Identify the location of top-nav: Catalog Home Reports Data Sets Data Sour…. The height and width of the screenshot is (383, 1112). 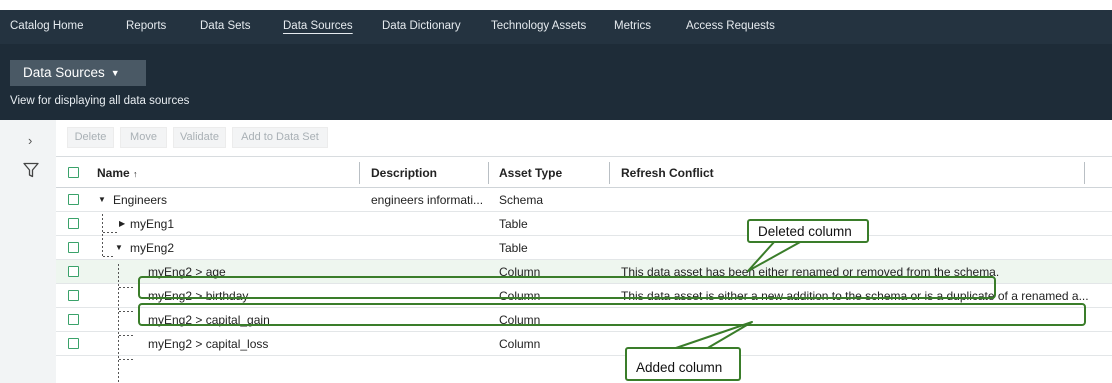
(556, 27).